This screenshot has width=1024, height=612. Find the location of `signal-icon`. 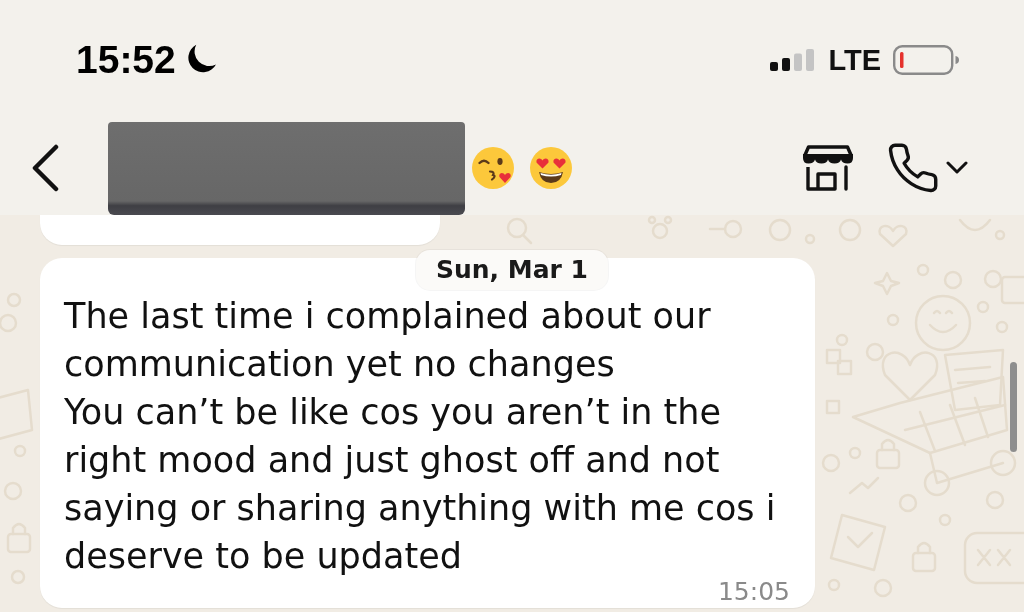

signal-icon is located at coordinates (793, 60).